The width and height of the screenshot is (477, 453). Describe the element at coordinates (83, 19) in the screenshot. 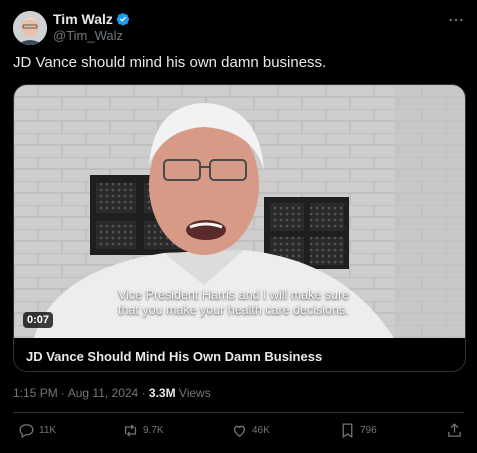

I see `display-name: Tim Walz` at that location.